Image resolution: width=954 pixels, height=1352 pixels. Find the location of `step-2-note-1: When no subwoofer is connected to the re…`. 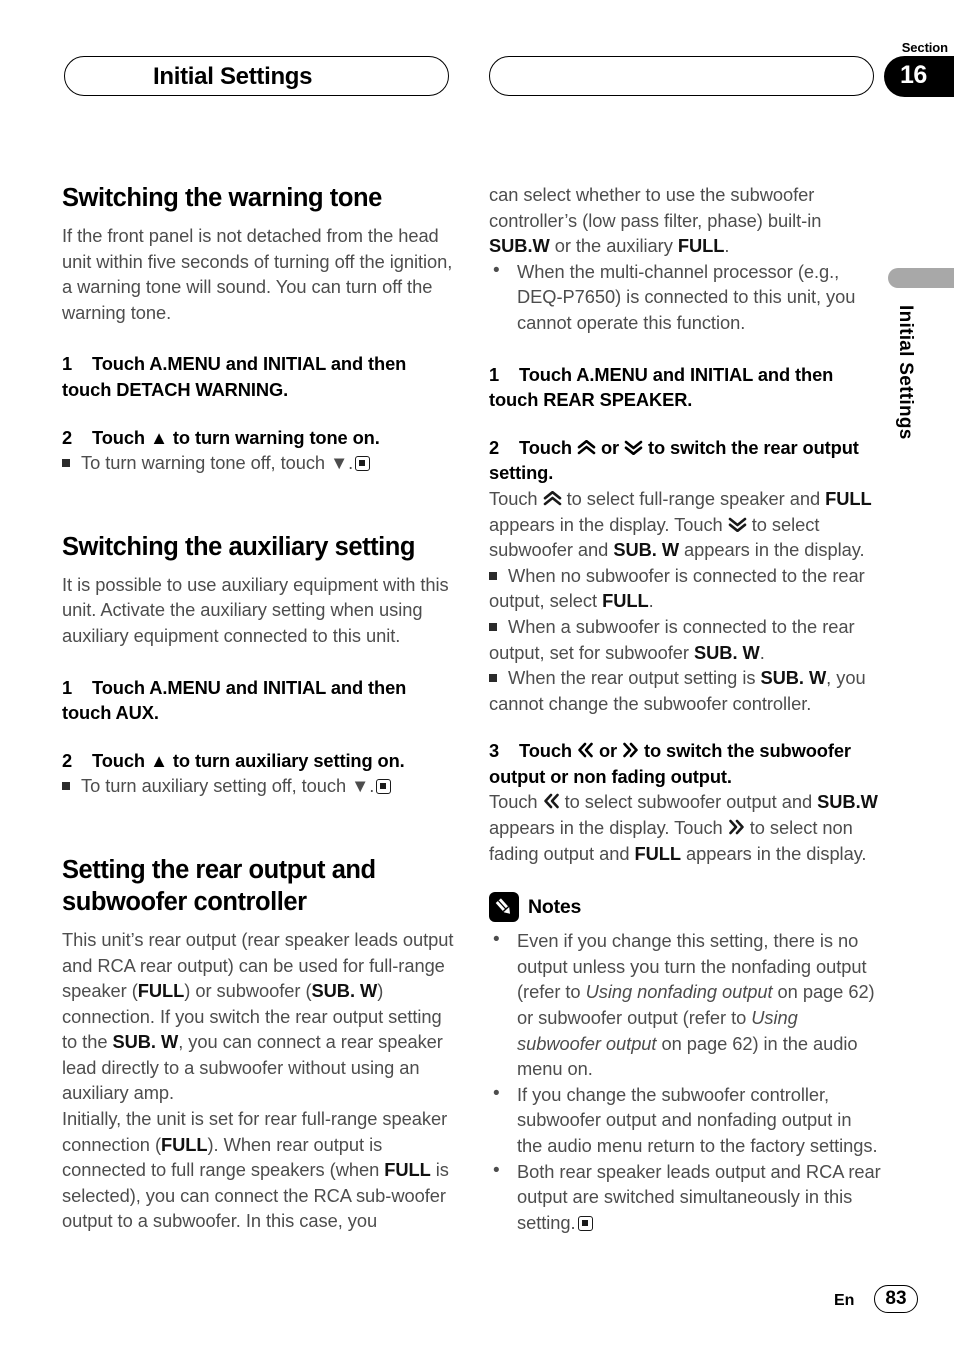

step-2-note-1: When no subwoofer is connected to the re… is located at coordinates (685, 588).